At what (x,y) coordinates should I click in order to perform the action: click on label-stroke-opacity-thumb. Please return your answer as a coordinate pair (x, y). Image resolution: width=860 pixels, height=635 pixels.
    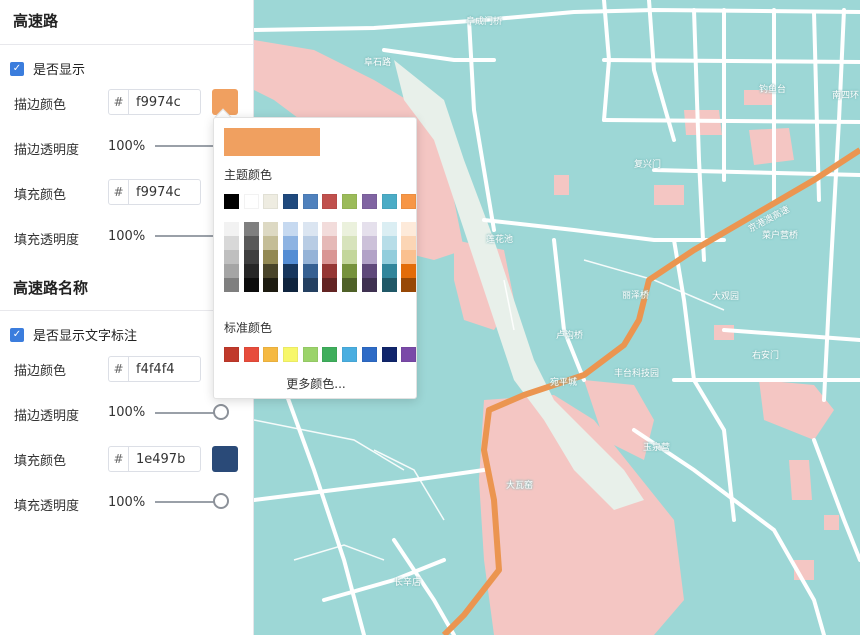
    Looking at the image, I should click on (221, 412).